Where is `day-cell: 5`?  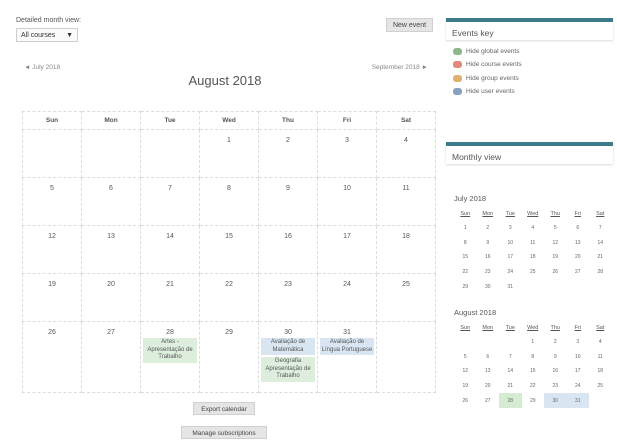 day-cell: 5 is located at coordinates (52, 201).